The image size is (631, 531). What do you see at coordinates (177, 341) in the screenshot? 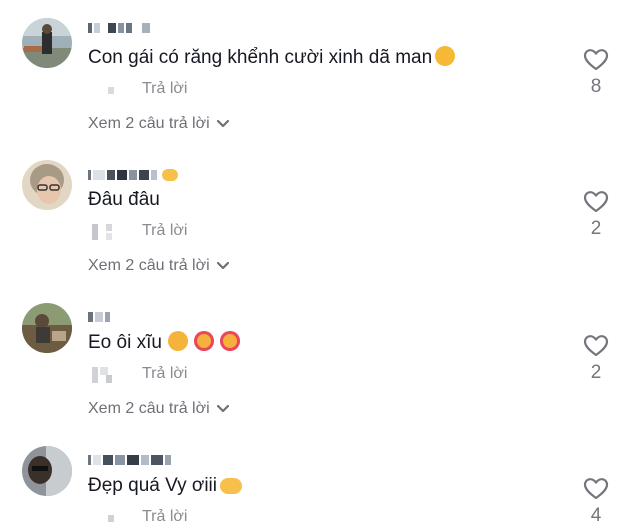
I see `blushing-hand-emoji` at bounding box center [177, 341].